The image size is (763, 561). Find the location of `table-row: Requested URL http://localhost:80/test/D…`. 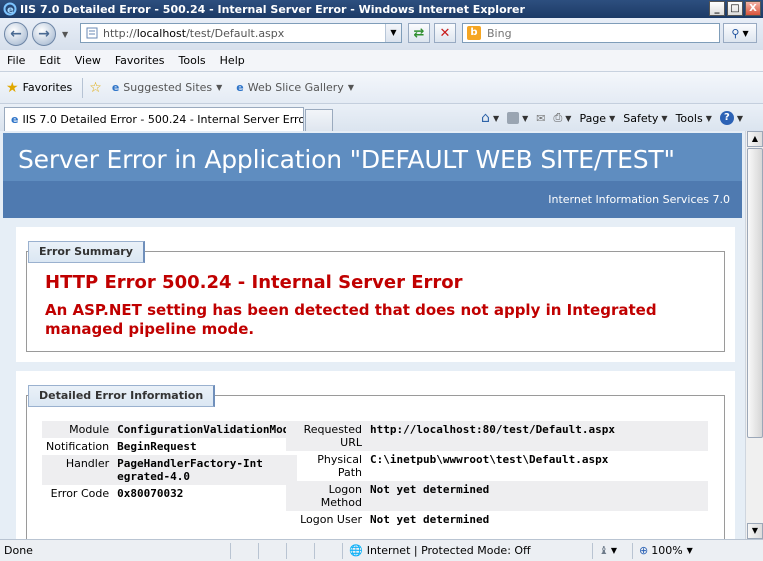

table-row: Requested URL http://localhost:80/test/D… is located at coordinates (497, 436).